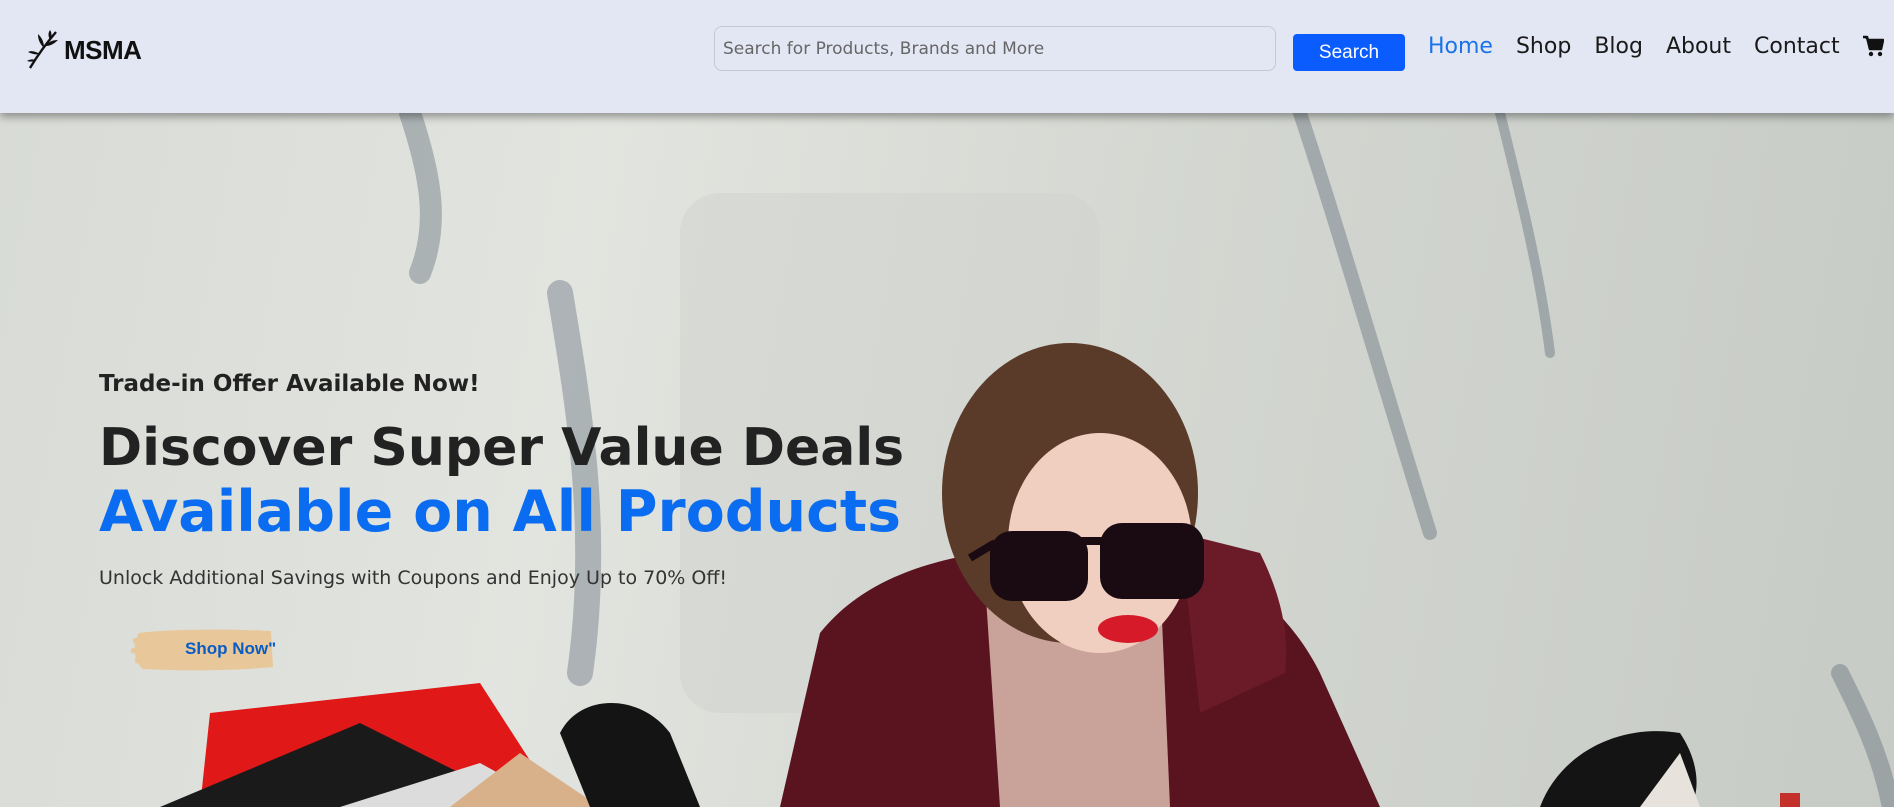 The image size is (1894, 807). I want to click on shop-now-button: Shop Now", so click(204, 649).